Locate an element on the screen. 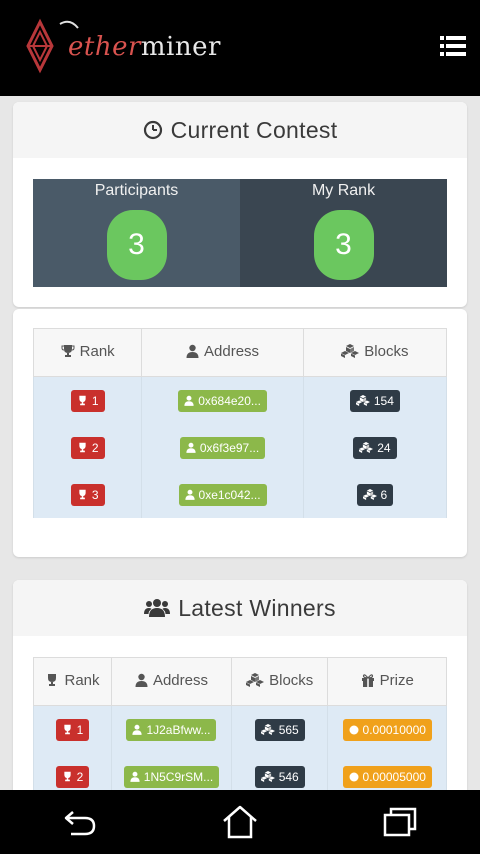 The height and width of the screenshot is (854, 480). blocks-cell: 6 is located at coordinates (375, 494).